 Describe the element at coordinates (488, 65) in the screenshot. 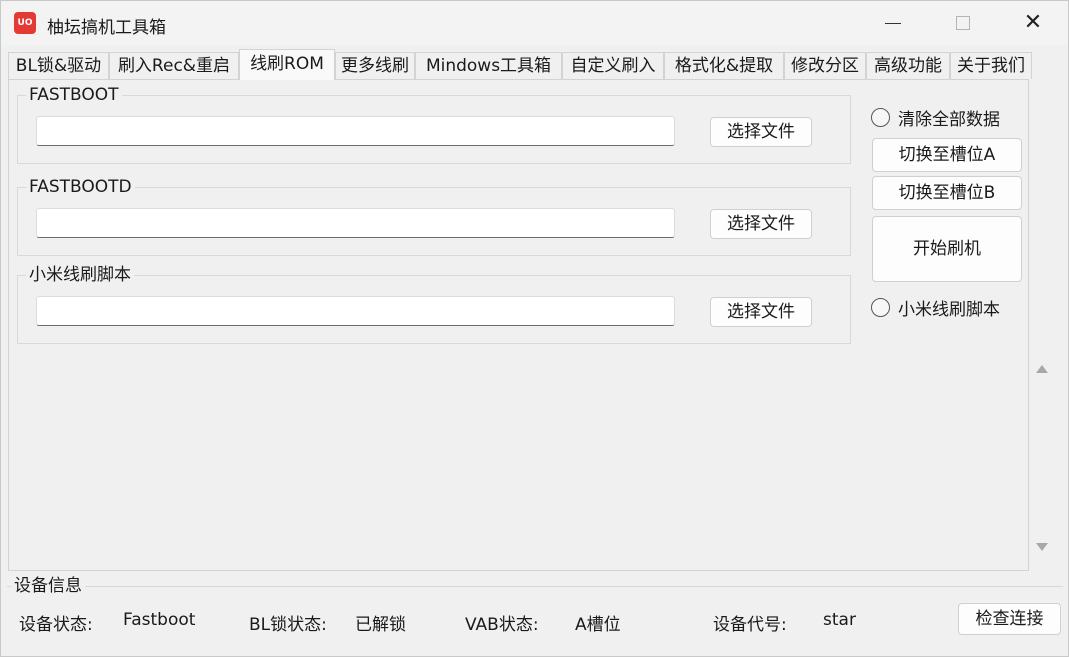

I see `tab-mindows-toolbox: Mindows工具箱` at that location.